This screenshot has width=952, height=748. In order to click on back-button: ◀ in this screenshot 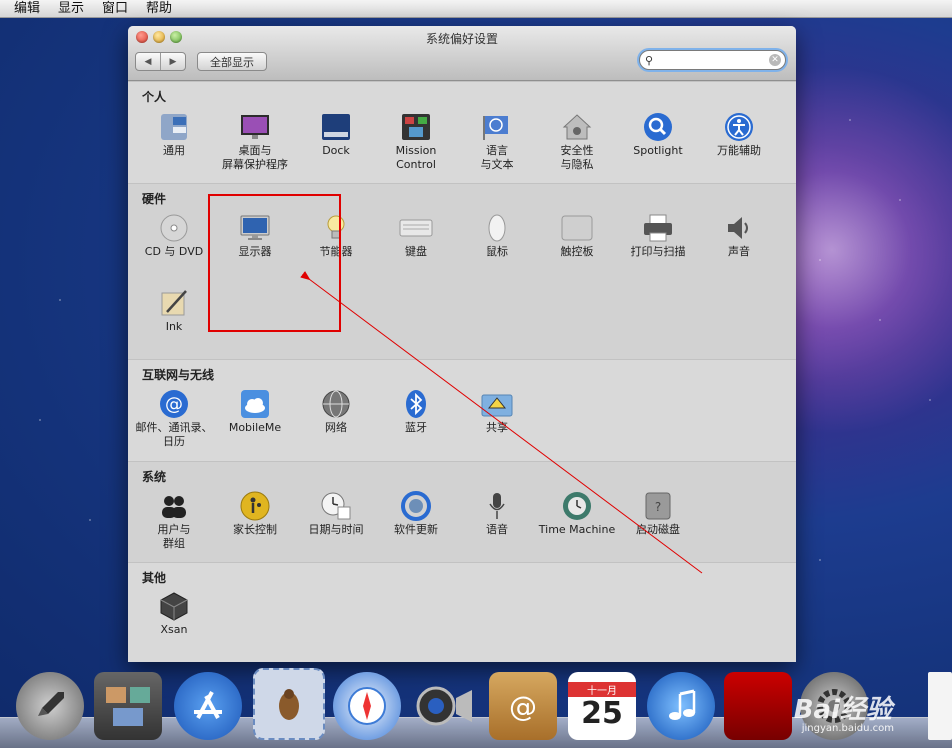, I will do `click(148, 61)`.